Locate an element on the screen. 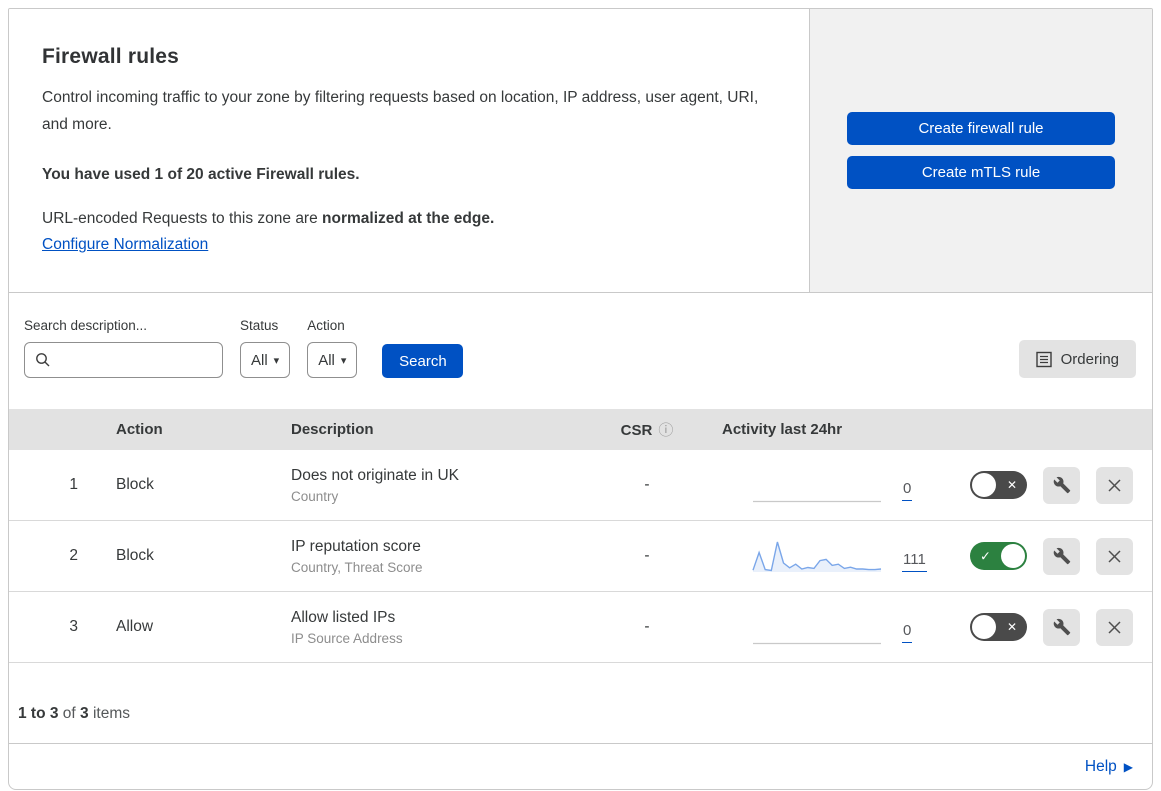  help-bar: Help ▶ is located at coordinates (580, 766).